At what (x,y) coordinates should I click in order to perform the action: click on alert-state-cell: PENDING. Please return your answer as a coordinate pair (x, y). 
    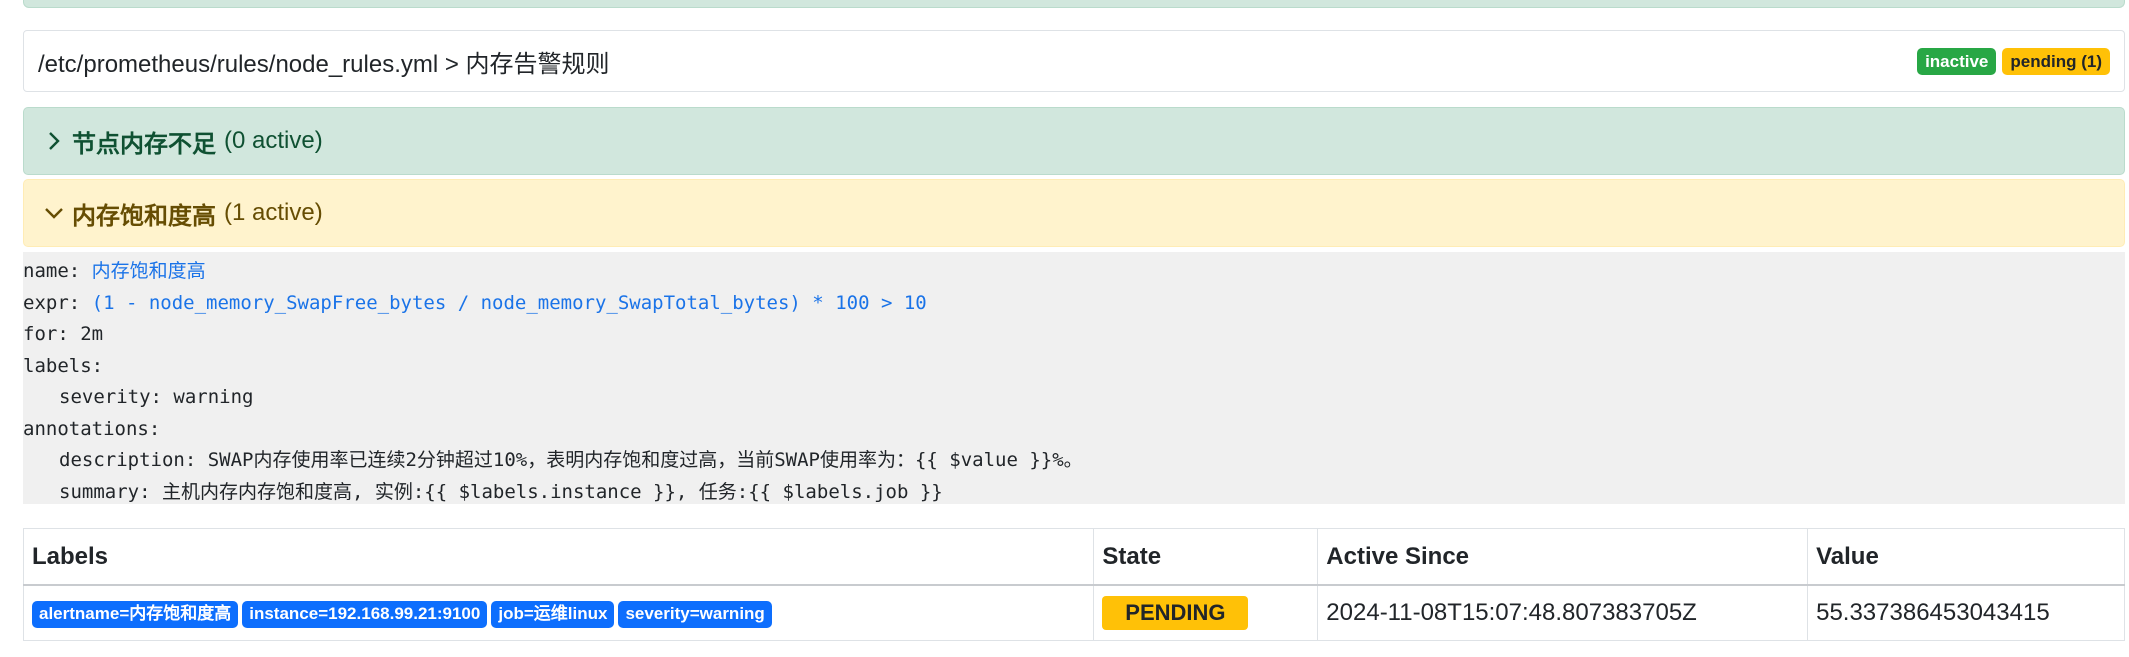
    Looking at the image, I should click on (1206, 613).